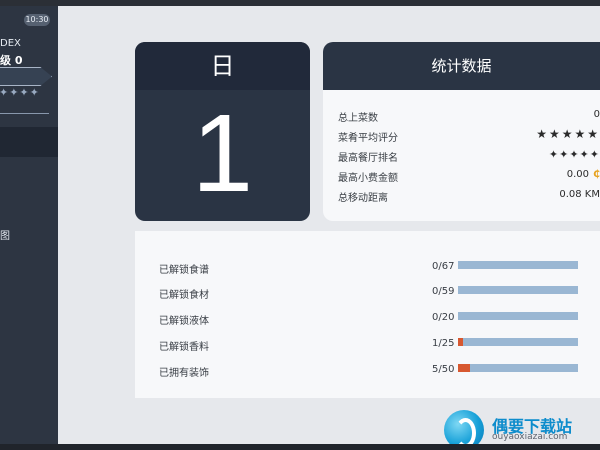 The image size is (600, 450). I want to click on stat-value: 0.00 ₵, so click(583, 174).